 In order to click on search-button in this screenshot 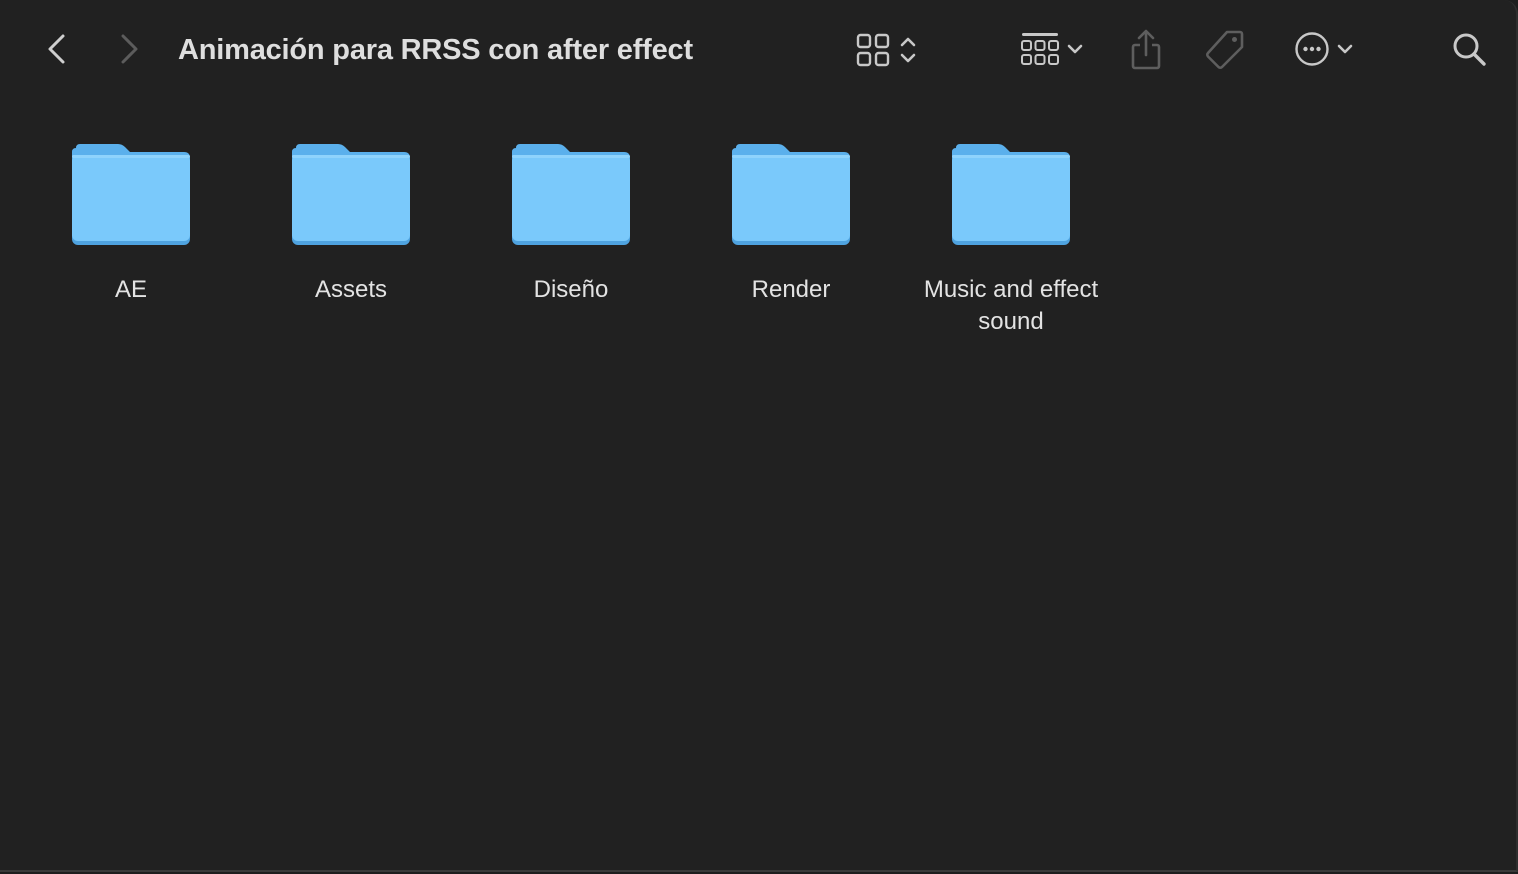, I will do `click(1469, 49)`.